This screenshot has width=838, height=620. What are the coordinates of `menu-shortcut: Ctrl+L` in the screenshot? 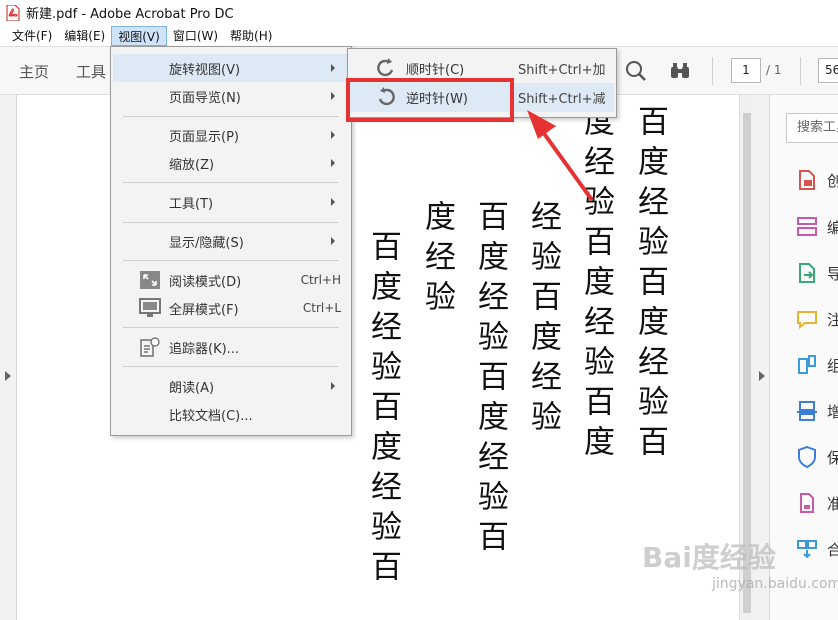 It's located at (321, 308).